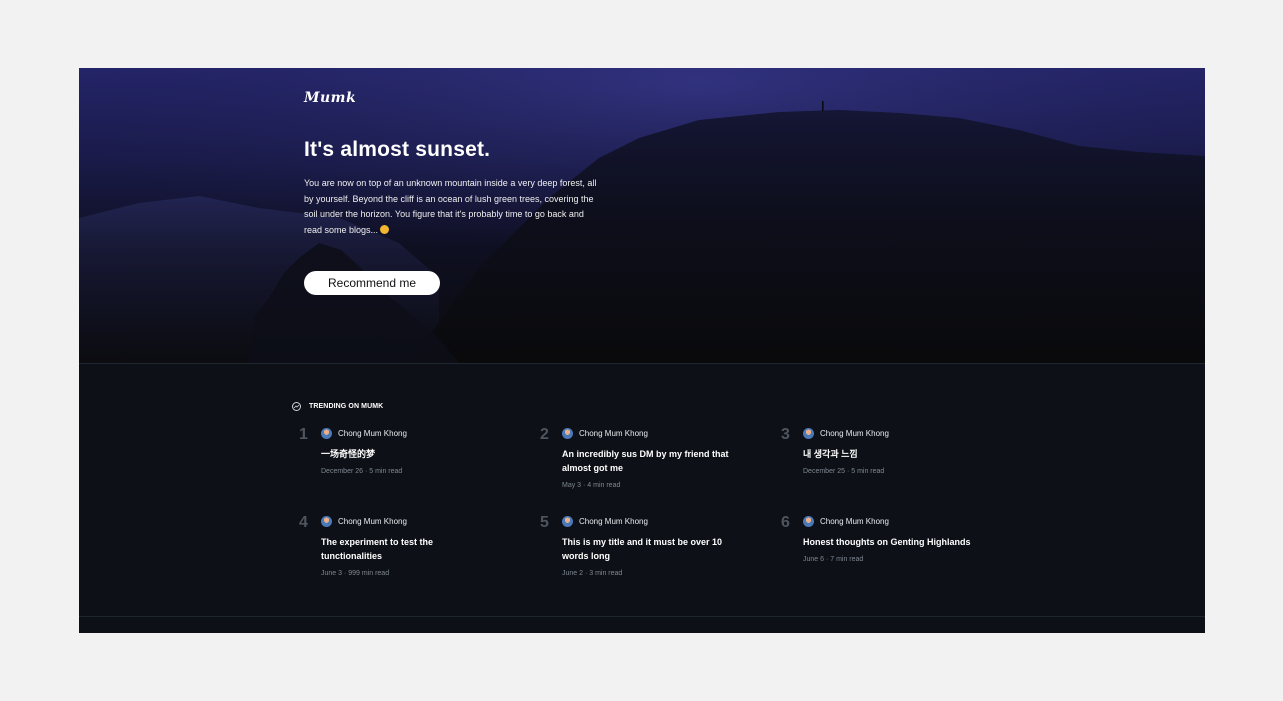  I want to click on article-title: Honest thoughts on Genting Highlands, so click(898, 542).